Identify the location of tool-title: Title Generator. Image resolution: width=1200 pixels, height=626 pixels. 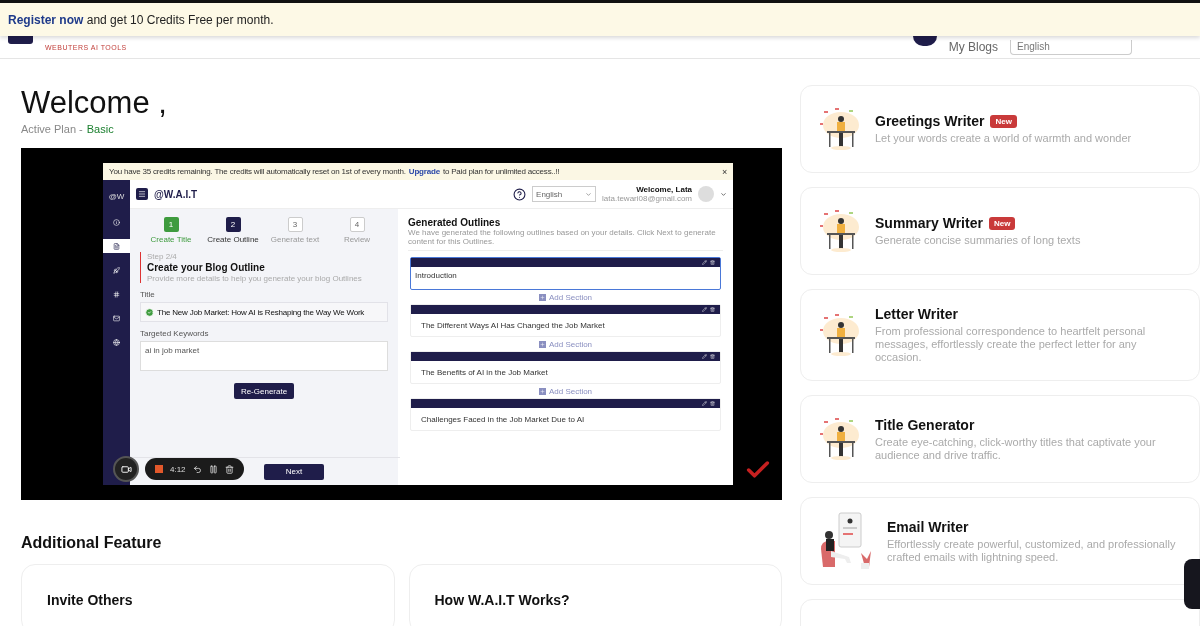
(925, 424).